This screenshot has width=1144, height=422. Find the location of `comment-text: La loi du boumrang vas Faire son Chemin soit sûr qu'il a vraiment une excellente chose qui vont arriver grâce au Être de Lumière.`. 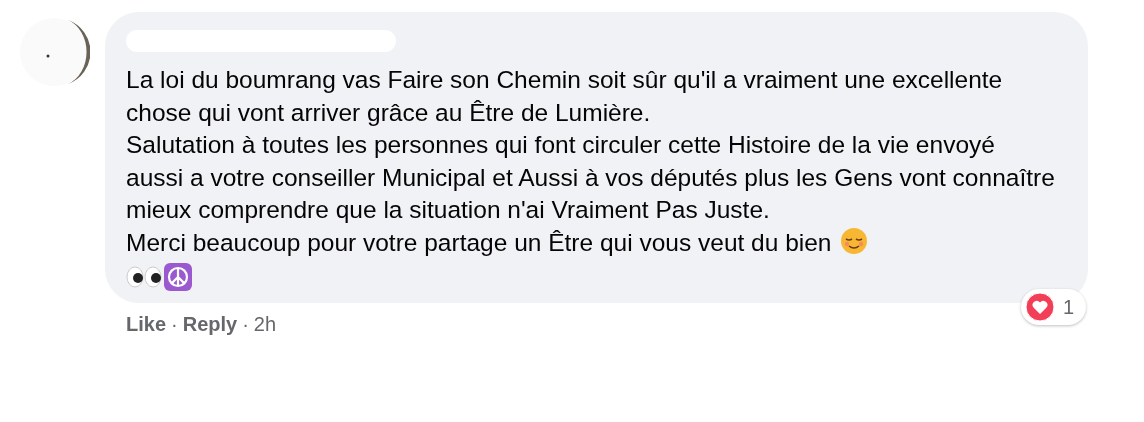

comment-text: La loi du boumrang vas Faire son Chemin soit sûr qu'il a vraiment une excellente chose qui vont arriver grâce au Être de Lumière. is located at coordinates (565, 96).